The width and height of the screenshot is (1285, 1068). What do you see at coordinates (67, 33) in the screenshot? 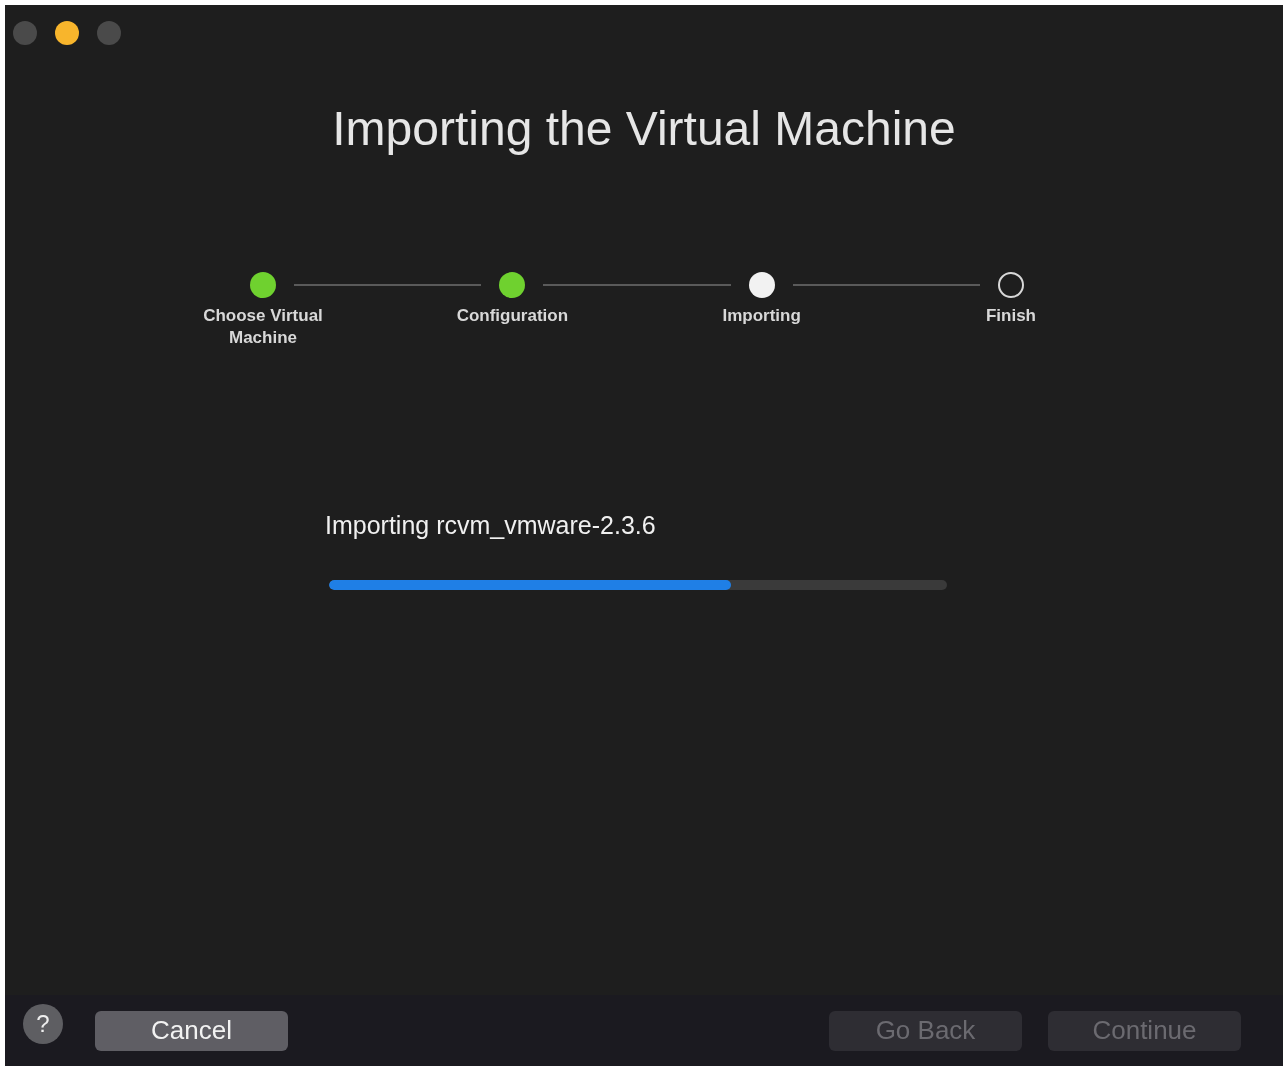
I see `window-control-button` at bounding box center [67, 33].